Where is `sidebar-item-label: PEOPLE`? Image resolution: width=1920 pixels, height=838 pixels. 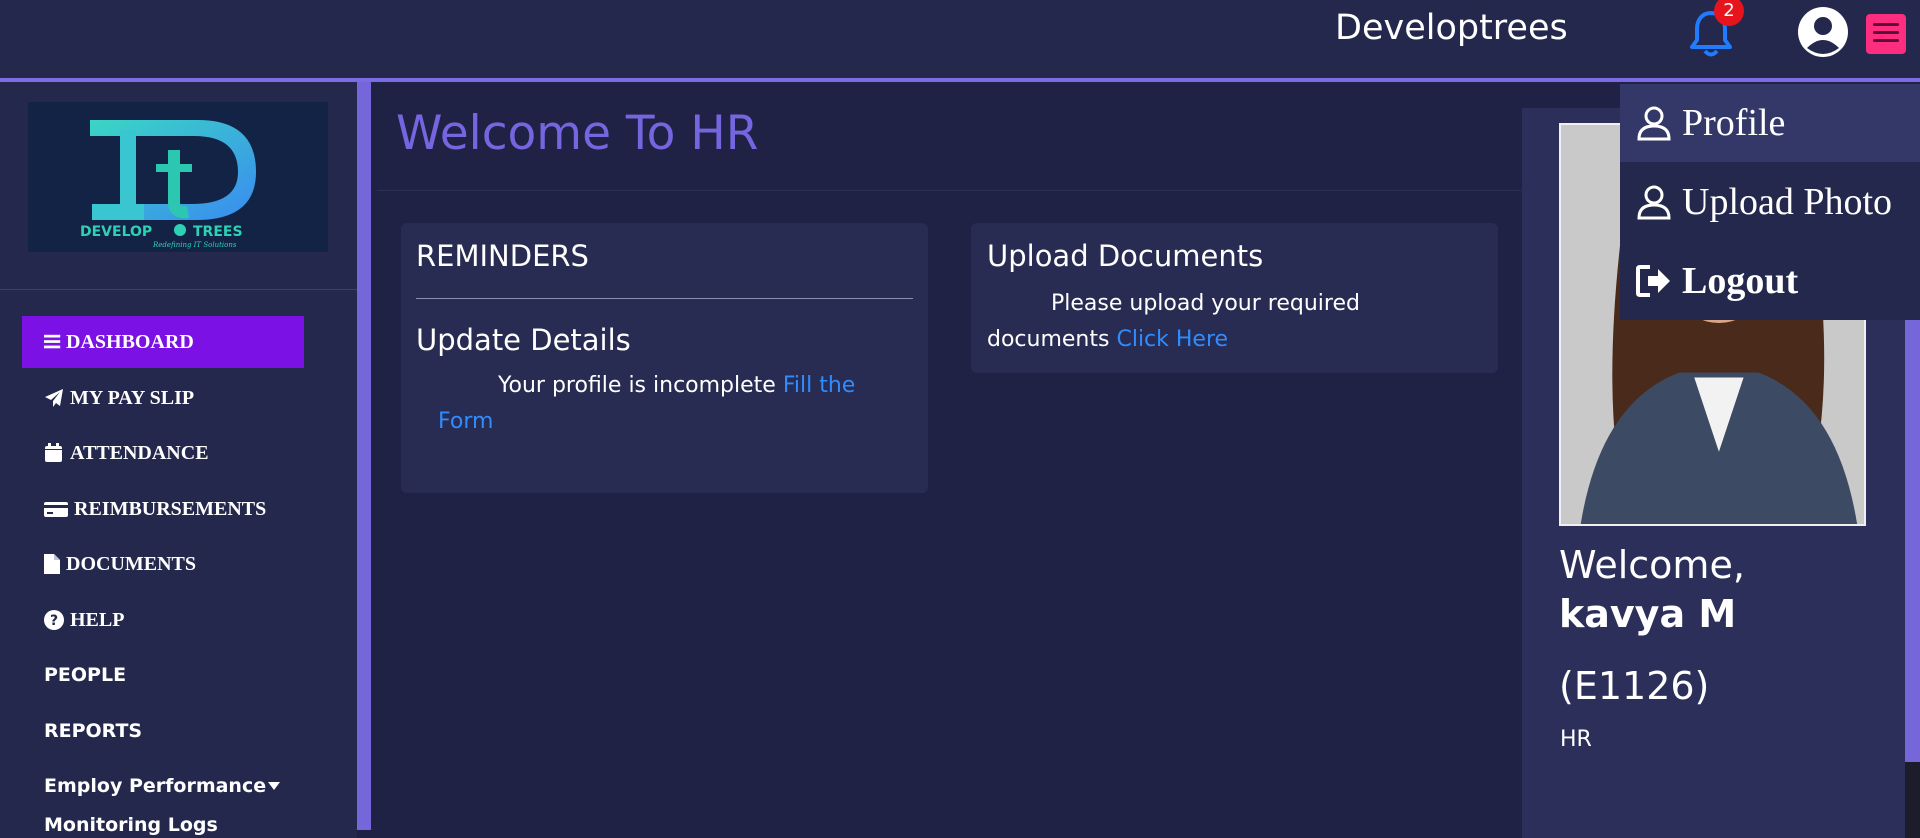 sidebar-item-label: PEOPLE is located at coordinates (85, 675).